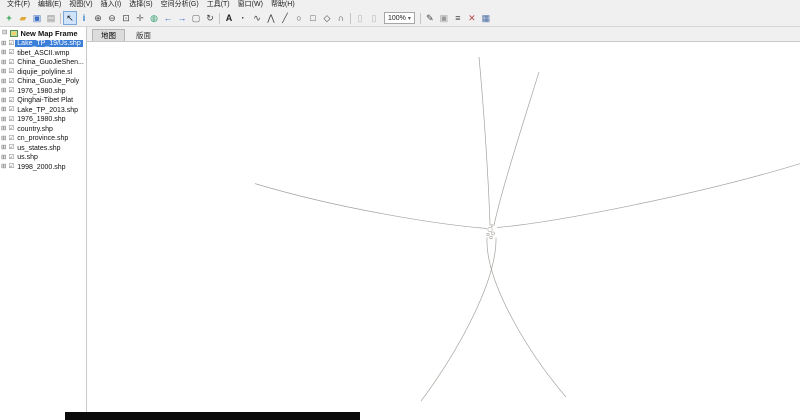  Describe the element at coordinates (299, 18) in the screenshot. I see `ellipse-tool-icon: ○` at that location.